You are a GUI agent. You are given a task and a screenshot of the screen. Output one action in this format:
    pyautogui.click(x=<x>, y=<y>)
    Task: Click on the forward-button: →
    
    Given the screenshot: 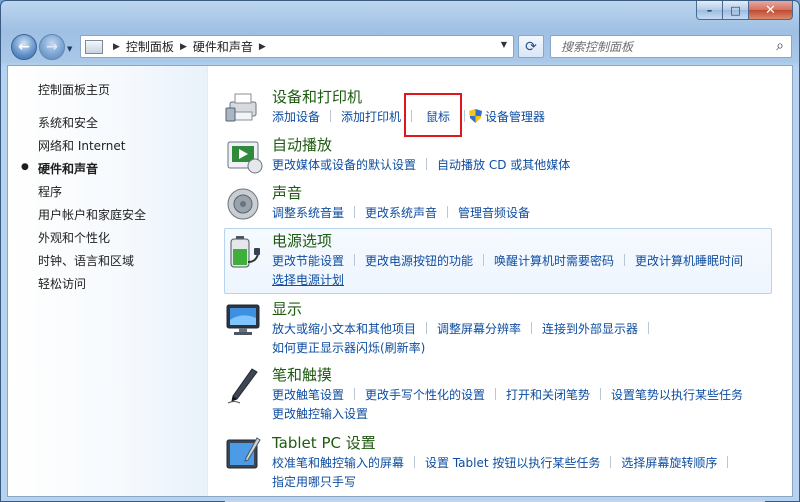 What is the action you would take?
    pyautogui.click(x=52, y=47)
    